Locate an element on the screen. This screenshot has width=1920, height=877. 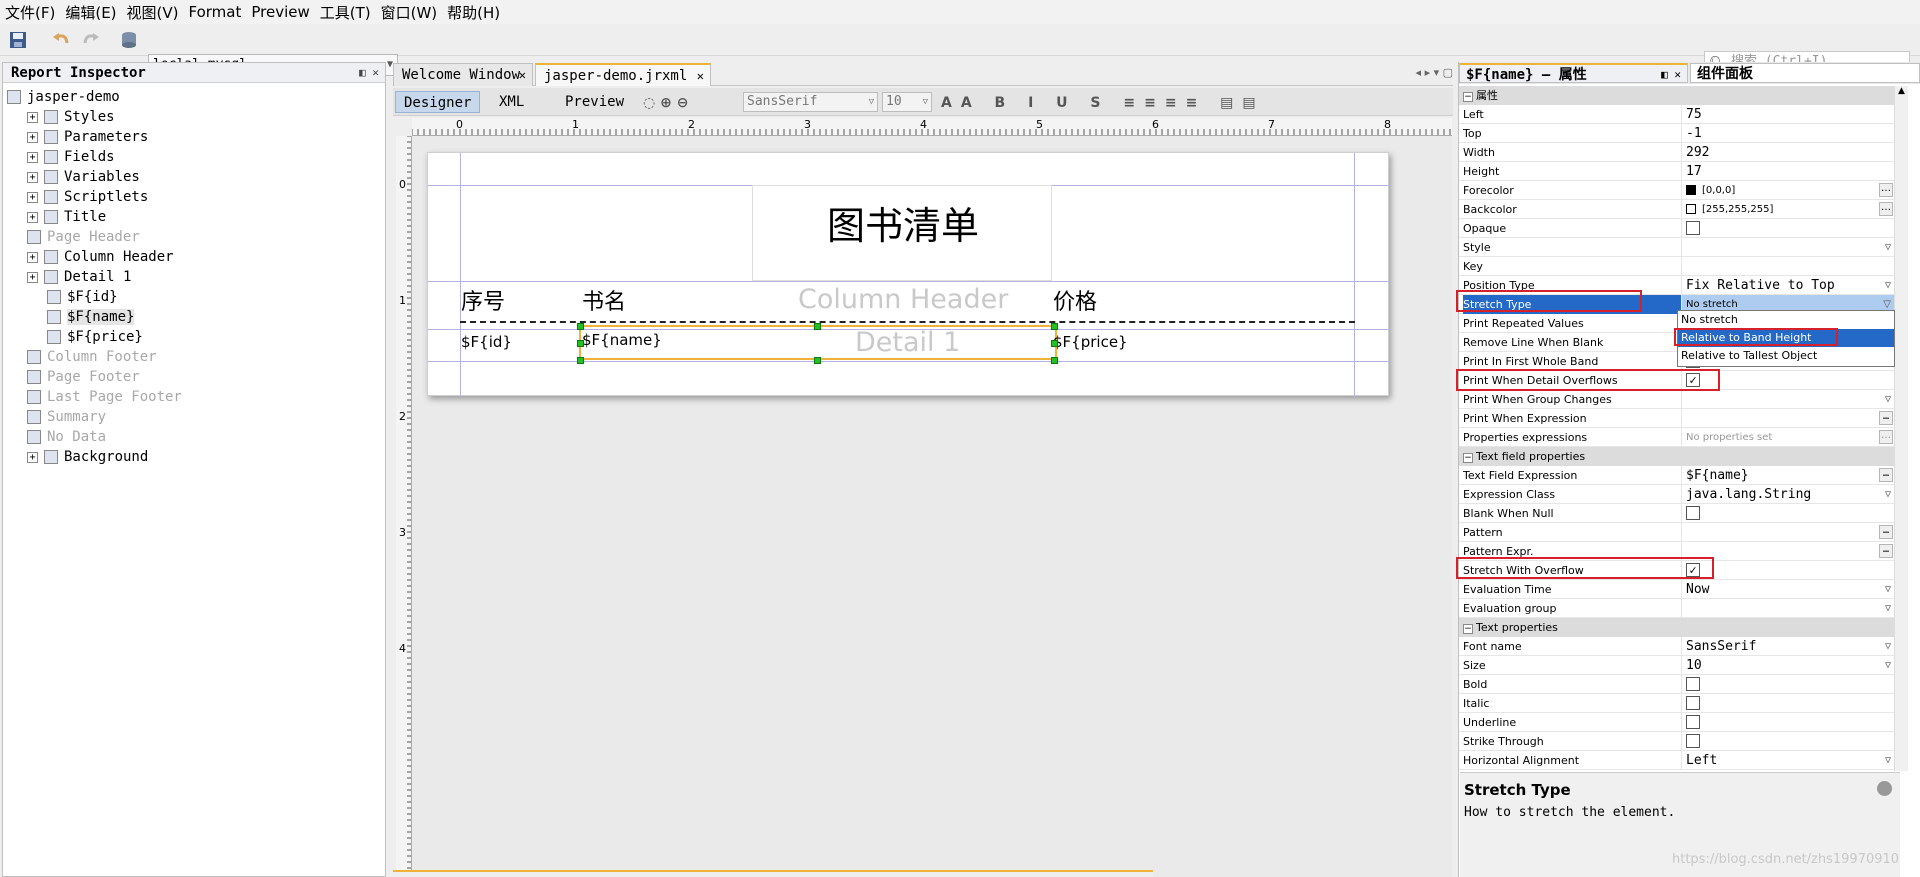
dashed-line is located at coordinates (907, 322).